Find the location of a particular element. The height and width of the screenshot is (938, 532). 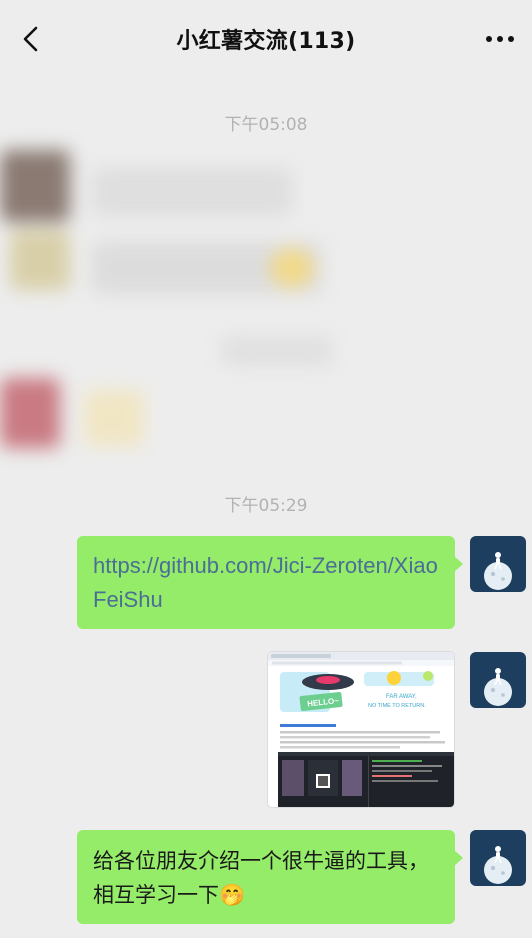

chat-title: 小红薯交流(113) is located at coordinates (266, 41).